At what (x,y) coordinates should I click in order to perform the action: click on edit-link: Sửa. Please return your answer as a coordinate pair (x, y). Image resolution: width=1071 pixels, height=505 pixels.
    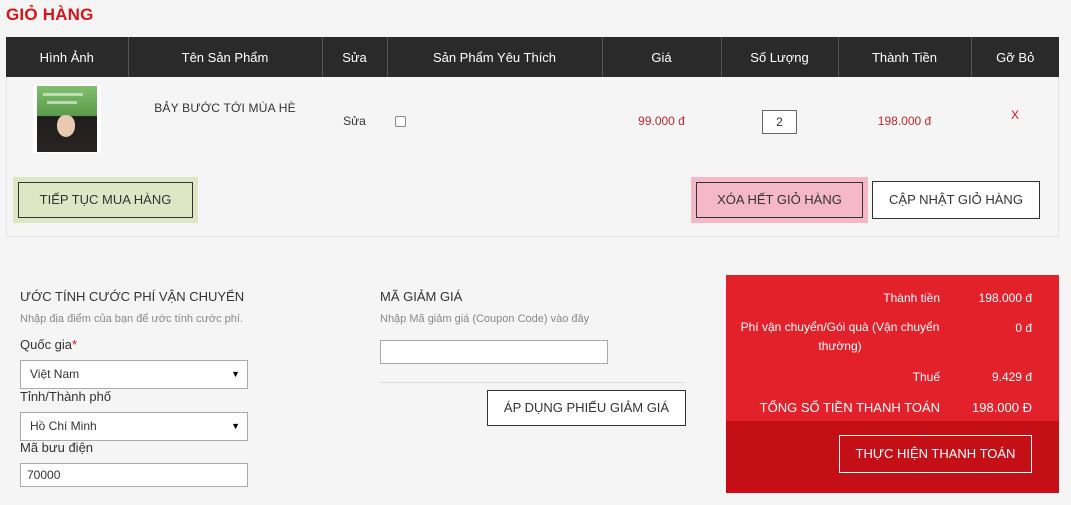
    Looking at the image, I should click on (354, 122).